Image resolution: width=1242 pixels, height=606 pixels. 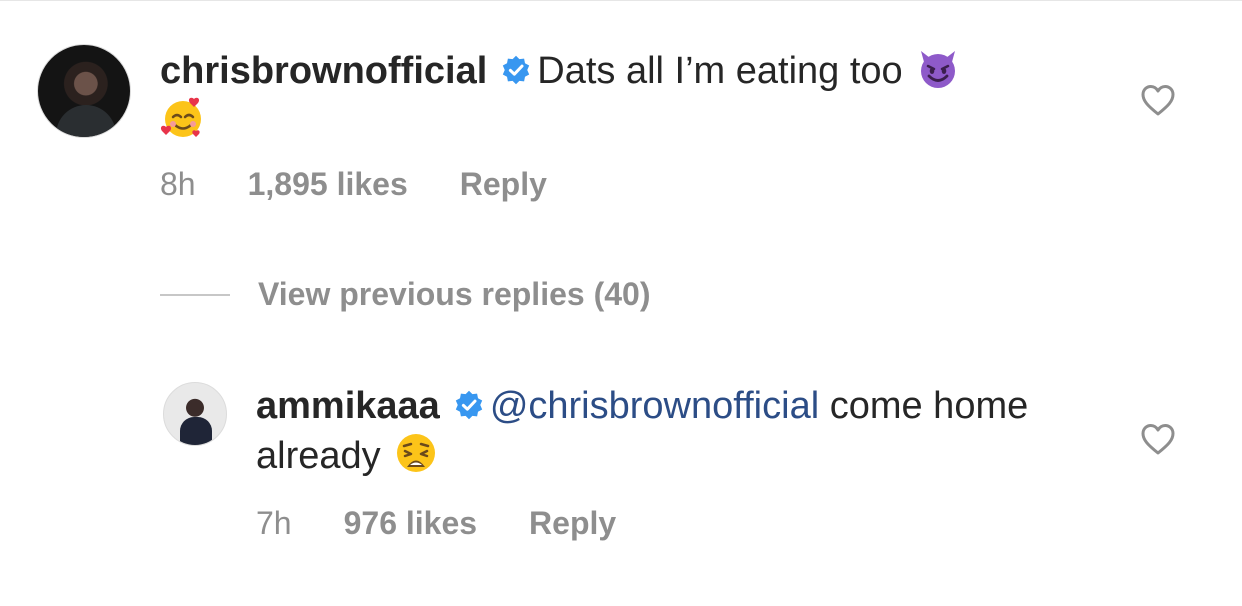 I want to click on comment-likes-count: 976 likes, so click(x=410, y=523).